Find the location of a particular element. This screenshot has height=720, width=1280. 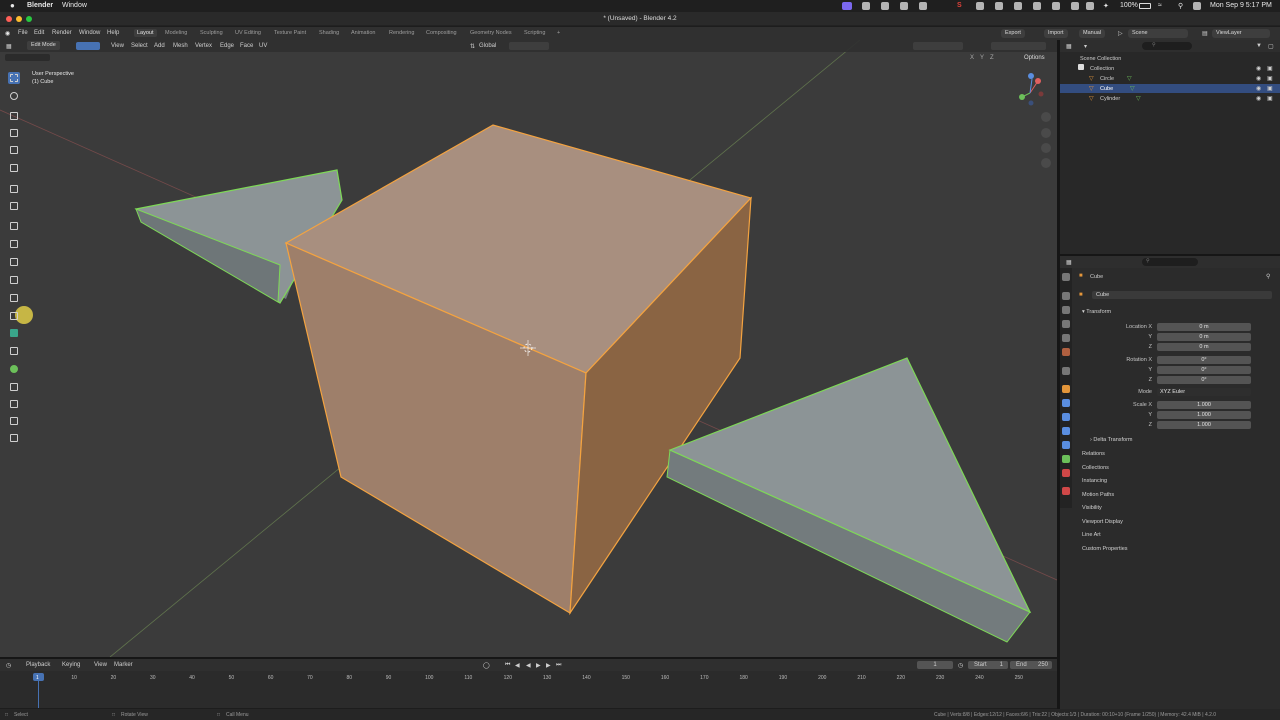

menu-uv: UV is located at coordinates (263, 46).